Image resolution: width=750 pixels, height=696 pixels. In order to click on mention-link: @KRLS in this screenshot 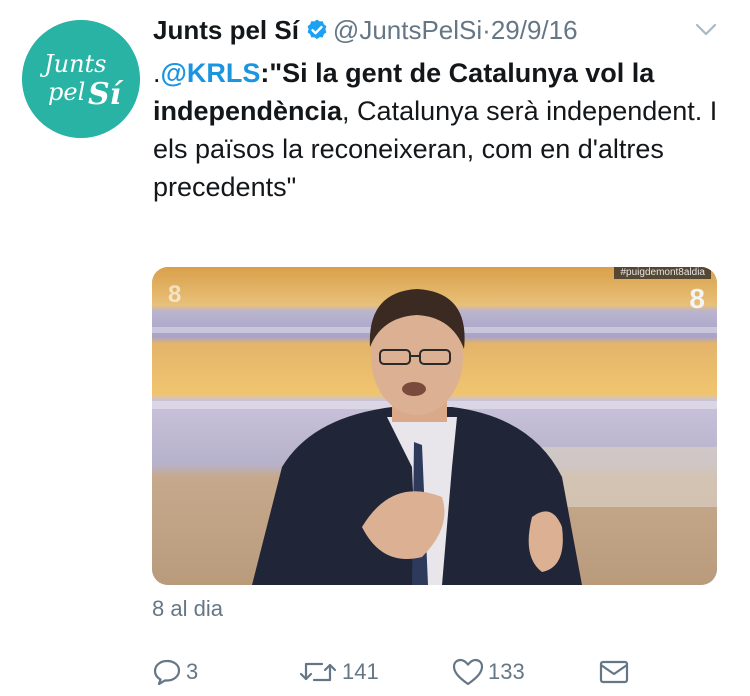, I will do `click(211, 73)`.